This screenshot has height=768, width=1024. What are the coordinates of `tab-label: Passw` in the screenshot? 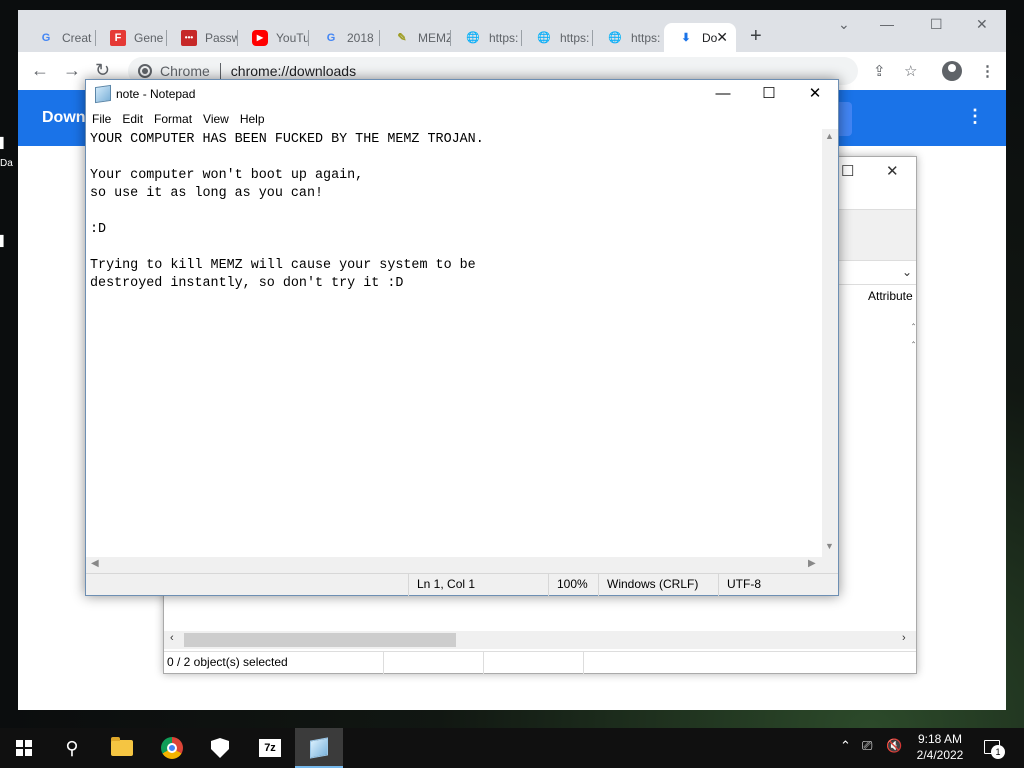 It's located at (221, 37).